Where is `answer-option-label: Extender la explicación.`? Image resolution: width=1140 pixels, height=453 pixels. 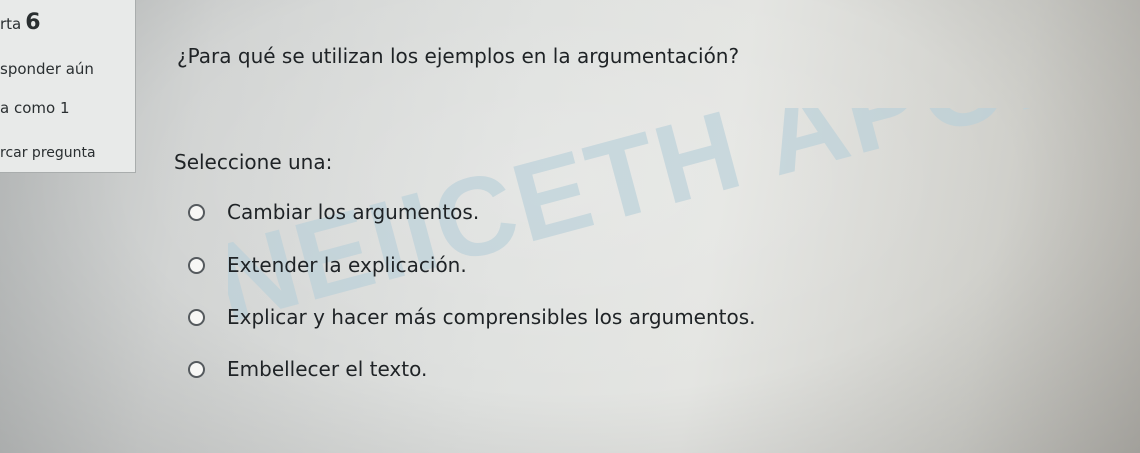
answer-option-label: Extender la explicación. is located at coordinates (347, 265).